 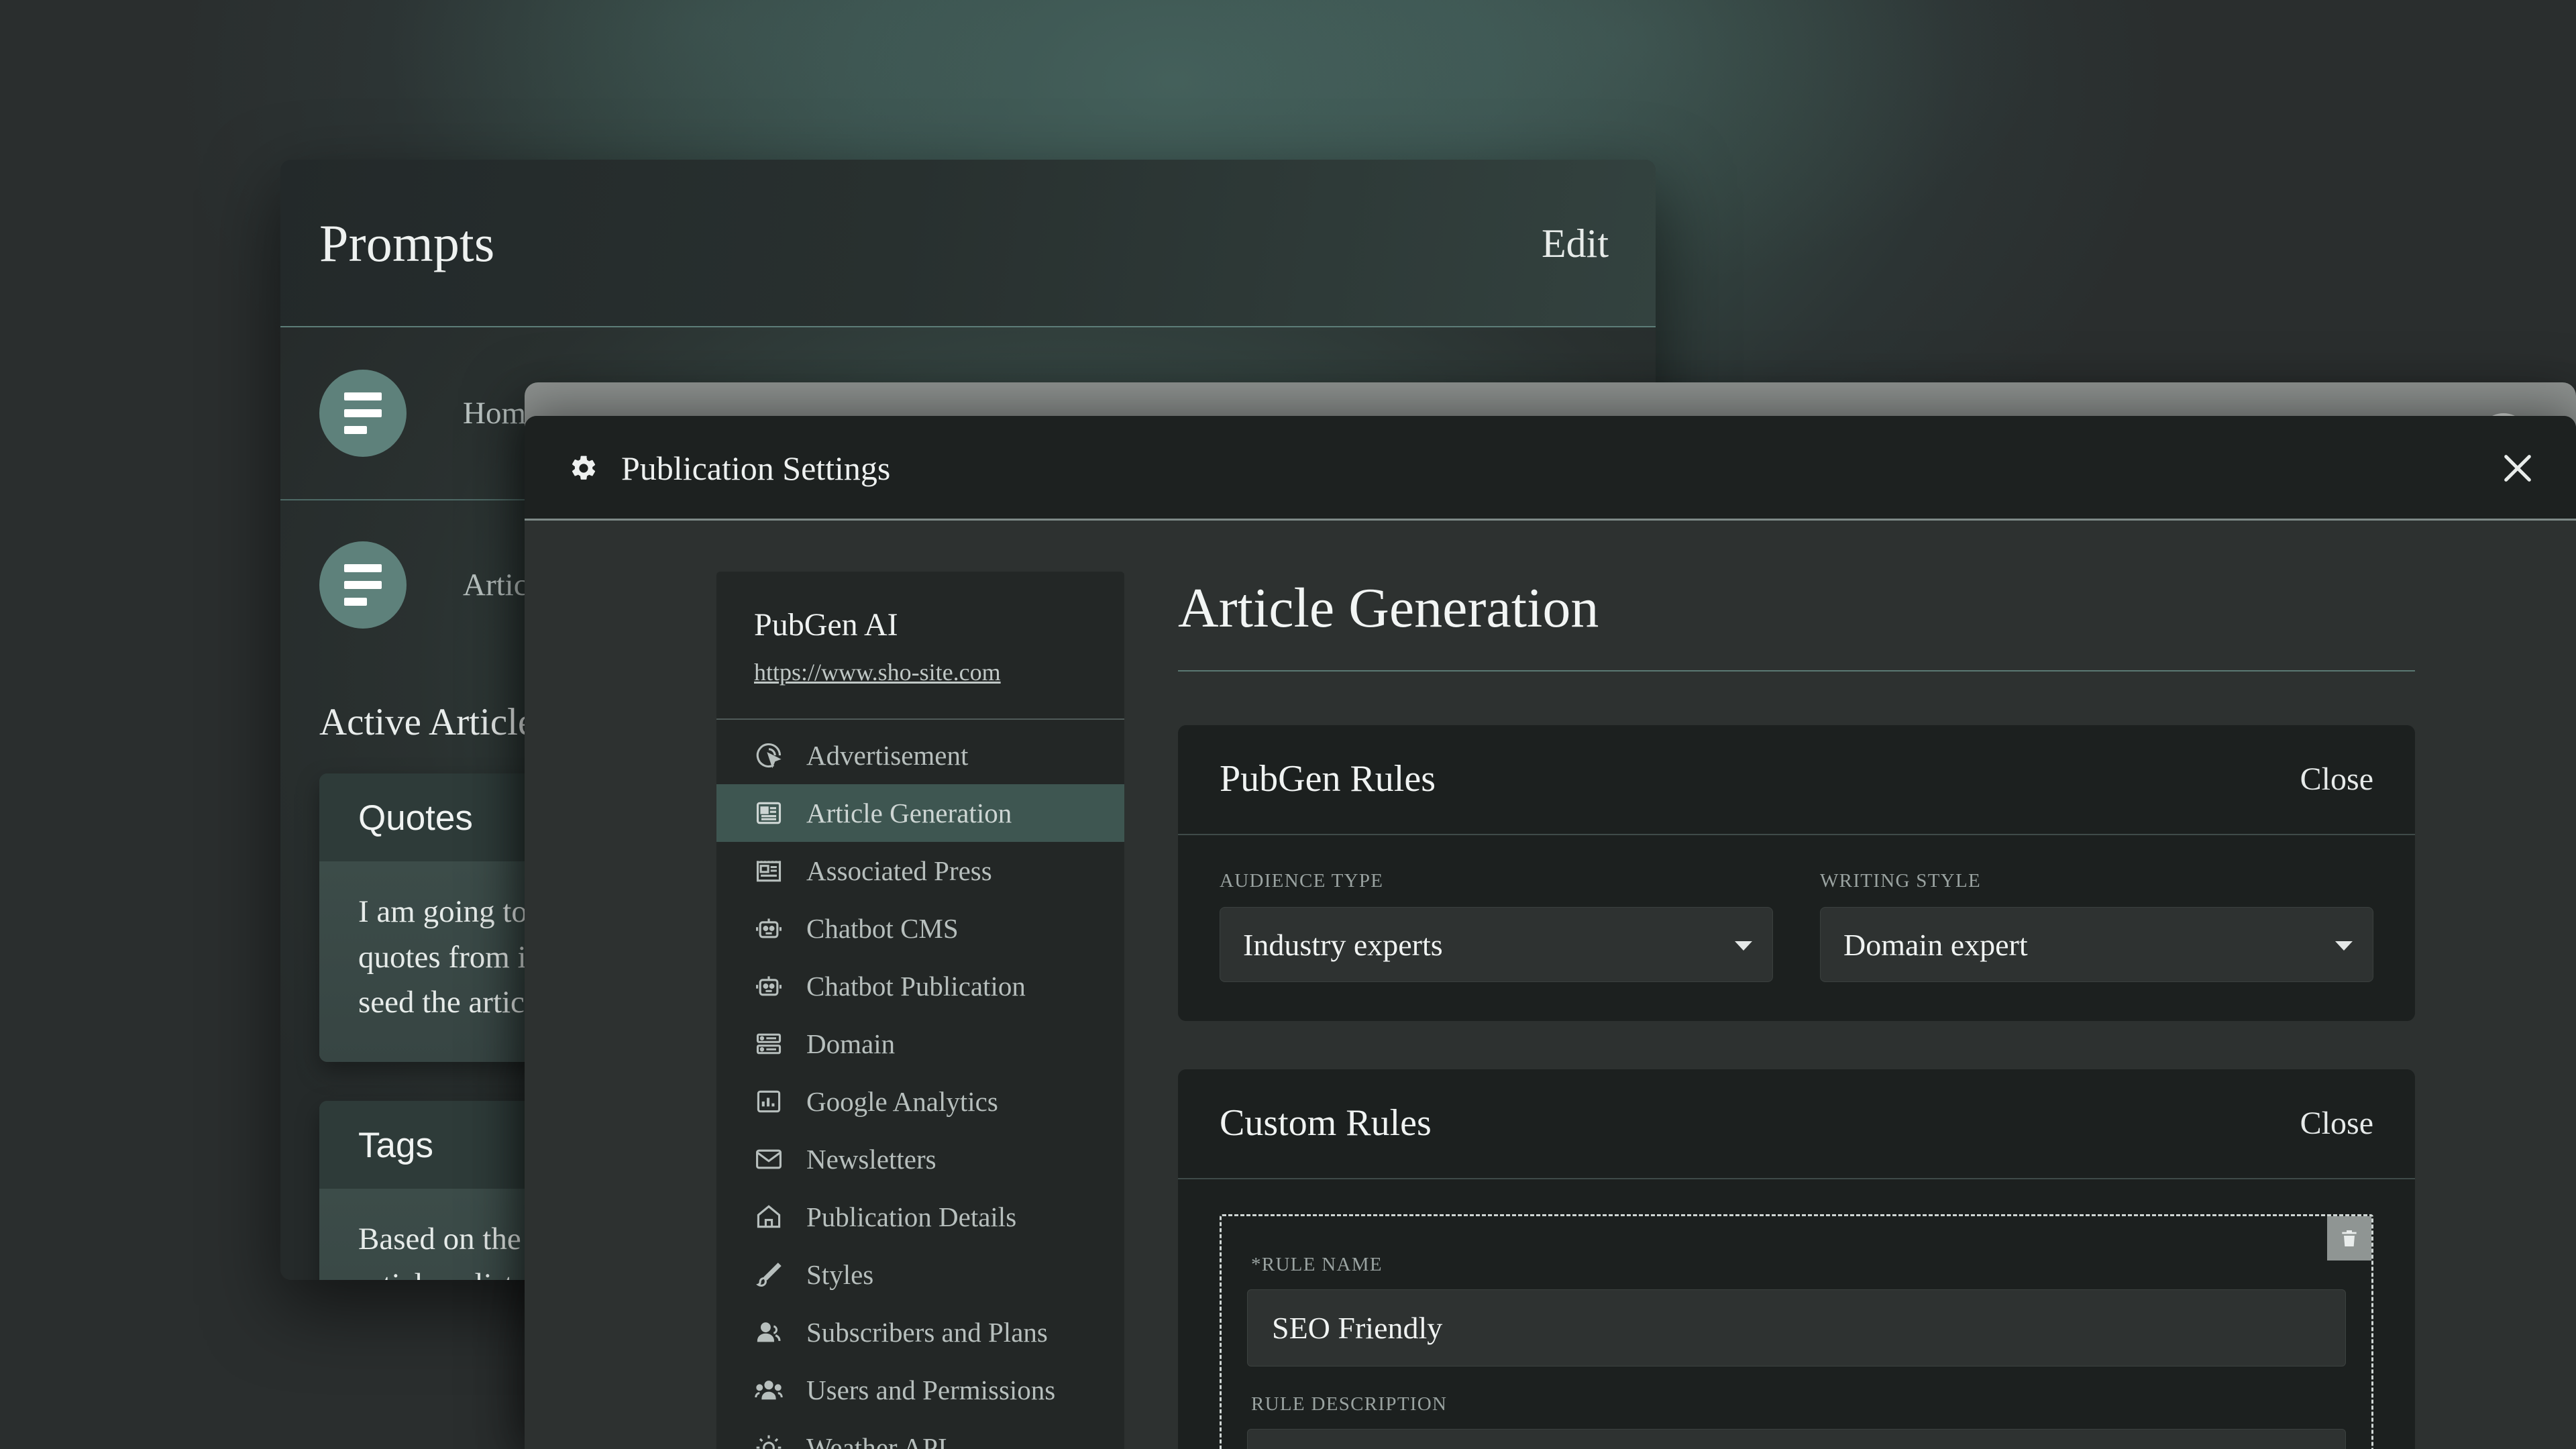 What do you see at coordinates (769, 755) in the screenshot?
I see `ad-click-icon` at bounding box center [769, 755].